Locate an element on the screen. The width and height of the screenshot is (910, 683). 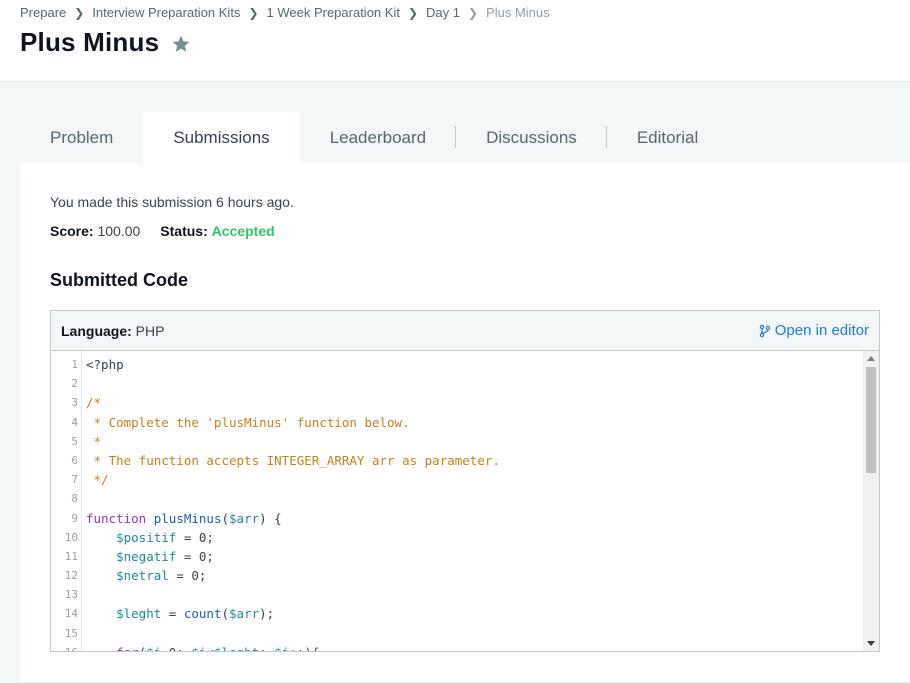
open-in-editor-label: Open in editor is located at coordinates (821, 330).